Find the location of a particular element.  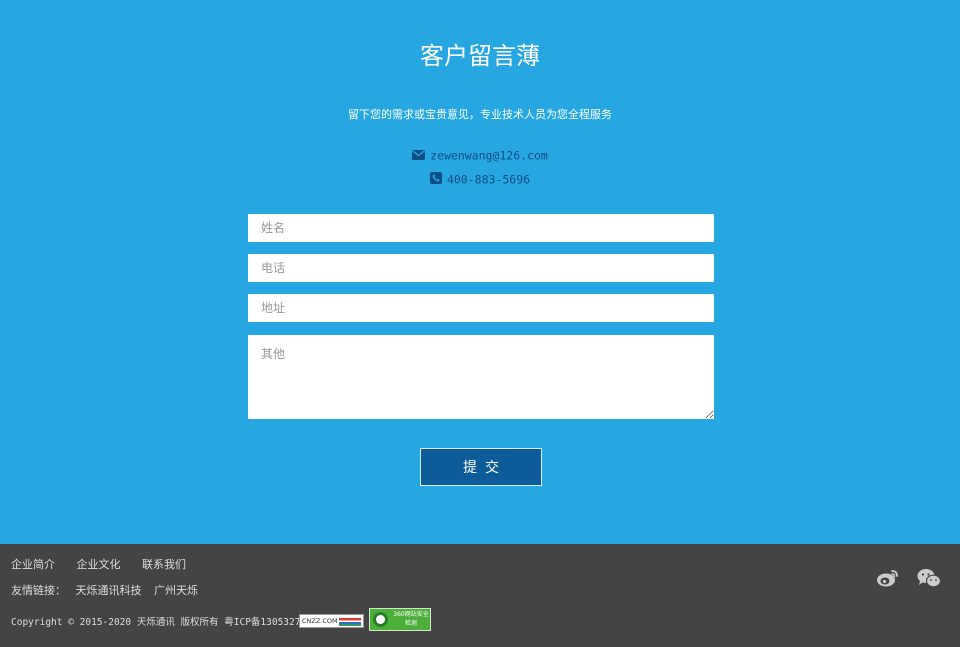

weibo-icon is located at coordinates (888, 579).